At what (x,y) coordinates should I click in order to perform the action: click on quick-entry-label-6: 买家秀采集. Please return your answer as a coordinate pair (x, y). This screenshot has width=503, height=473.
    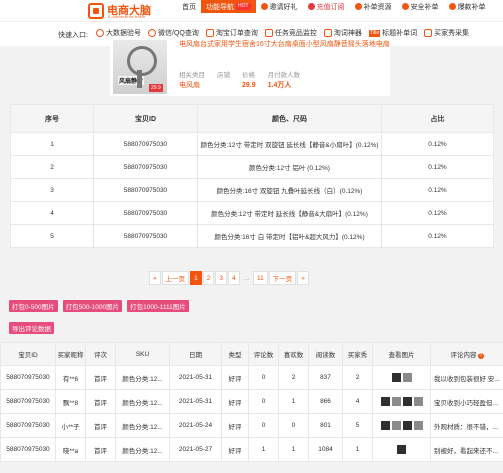
    Looking at the image, I should click on (452, 33).